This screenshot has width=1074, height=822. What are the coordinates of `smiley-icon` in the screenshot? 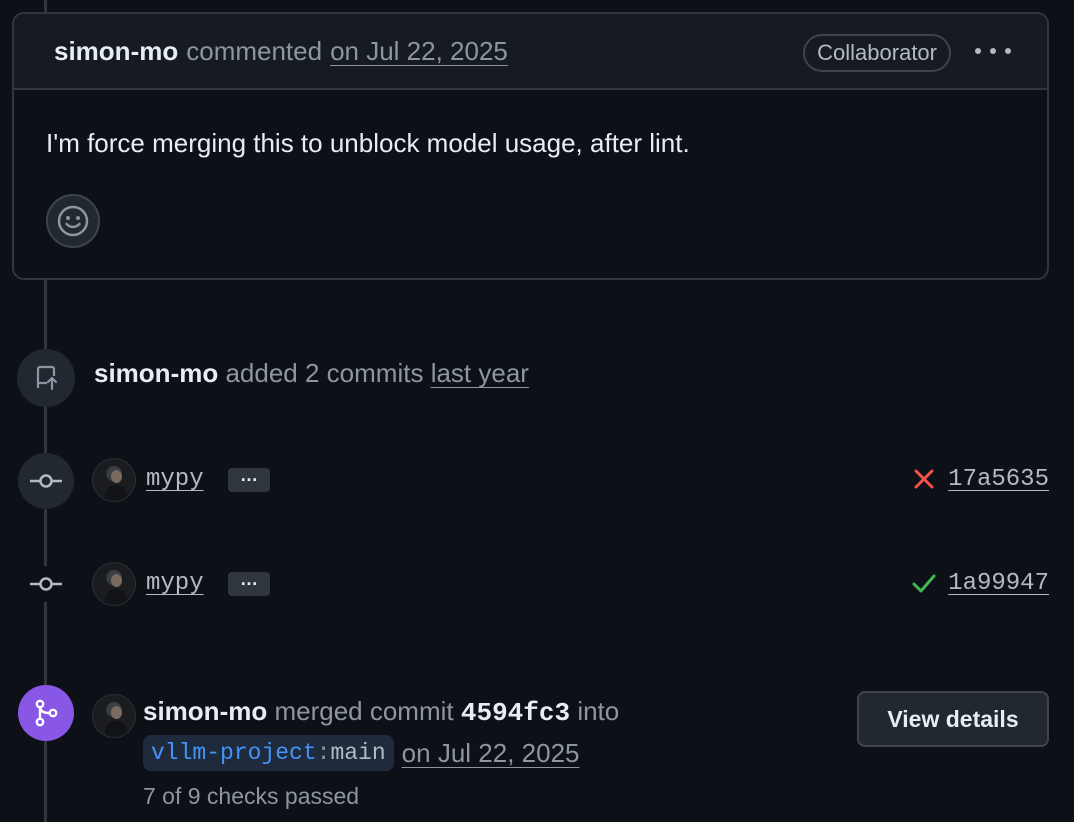 It's located at (73, 221).